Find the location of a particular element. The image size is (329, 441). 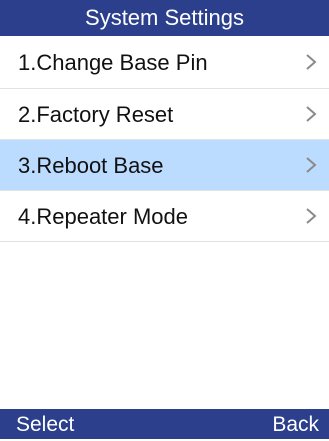

menu-item-factory-reset: 2.Factory Reset is located at coordinates (164, 114).